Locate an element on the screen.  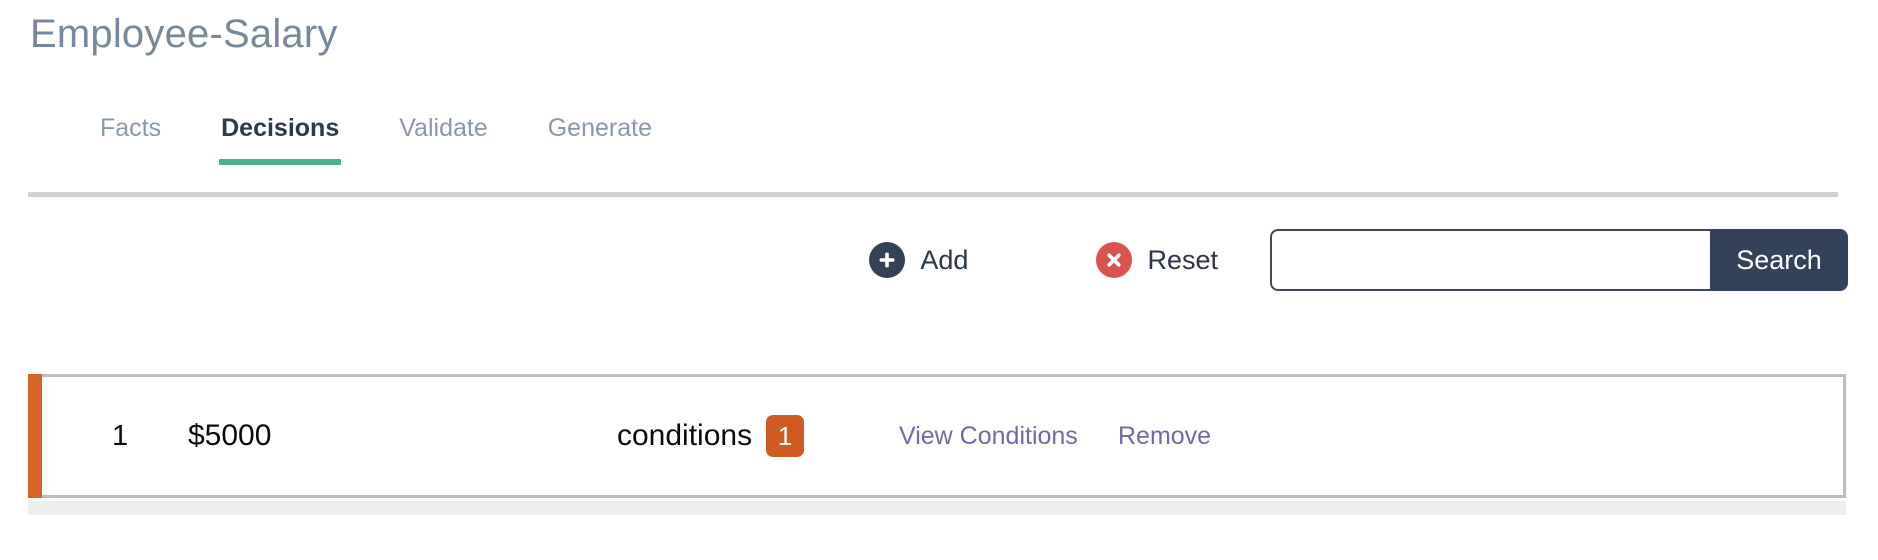
search-group: Search is located at coordinates (1559, 260).